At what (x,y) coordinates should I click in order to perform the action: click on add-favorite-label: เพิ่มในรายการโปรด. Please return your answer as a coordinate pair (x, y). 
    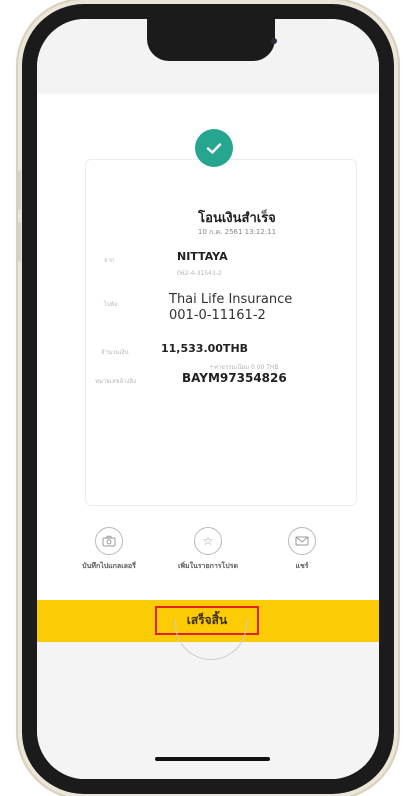
    Looking at the image, I should click on (208, 566).